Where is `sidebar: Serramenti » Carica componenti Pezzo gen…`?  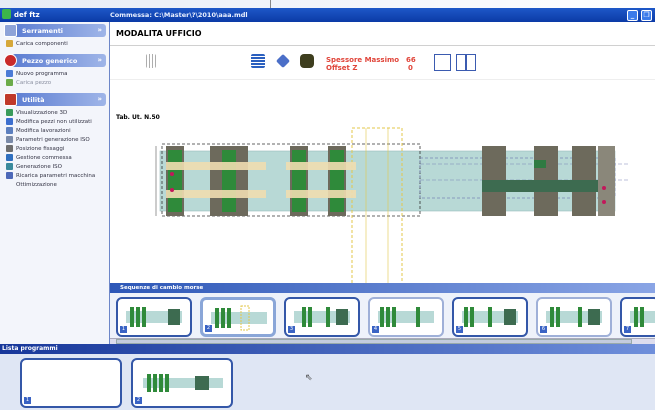
sidebar: Serramenti » Carica componenti Pezzo gen… is located at coordinates (55, 183).